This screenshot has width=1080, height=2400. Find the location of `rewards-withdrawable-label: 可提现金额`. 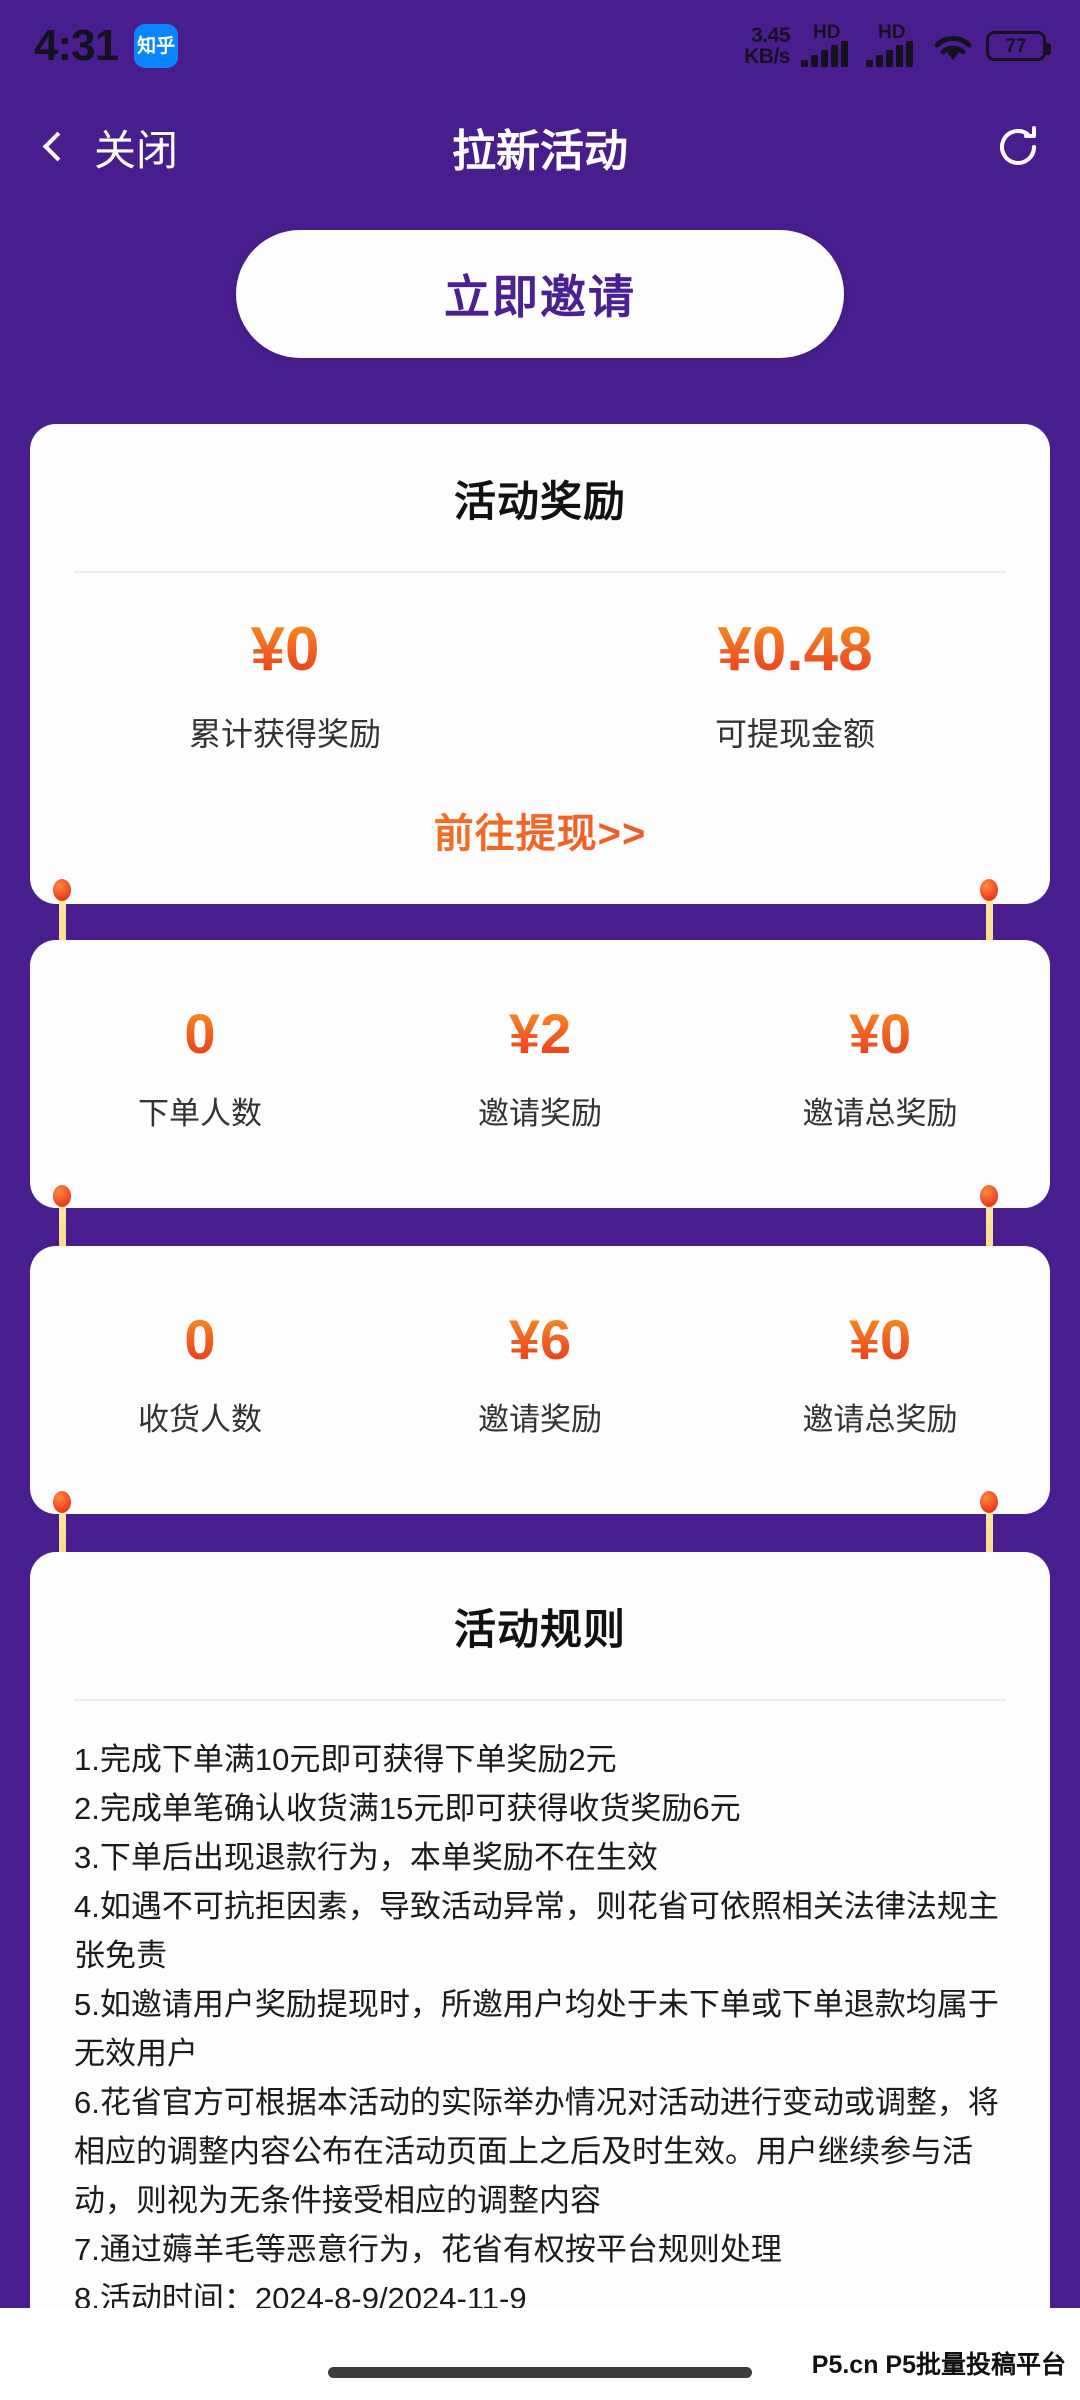

rewards-withdrawable-label: 可提现金额 is located at coordinates (794, 734).